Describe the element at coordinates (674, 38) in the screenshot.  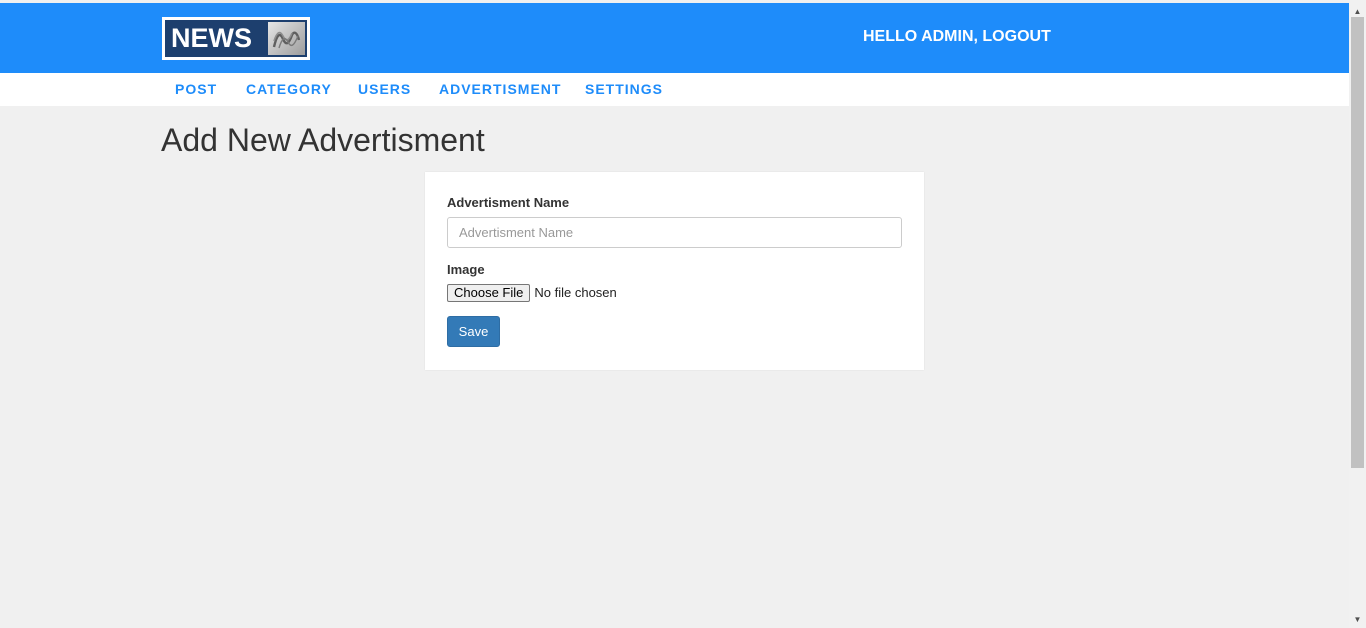
I see `top-header: NEWS HELLO ADMIN, LOGOUT` at that location.